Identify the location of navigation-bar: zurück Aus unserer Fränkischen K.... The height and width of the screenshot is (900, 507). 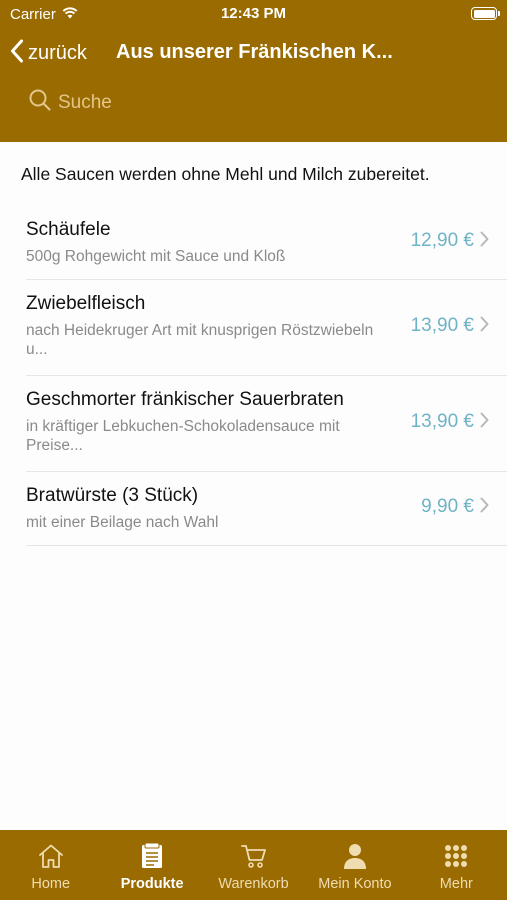
(253, 53).